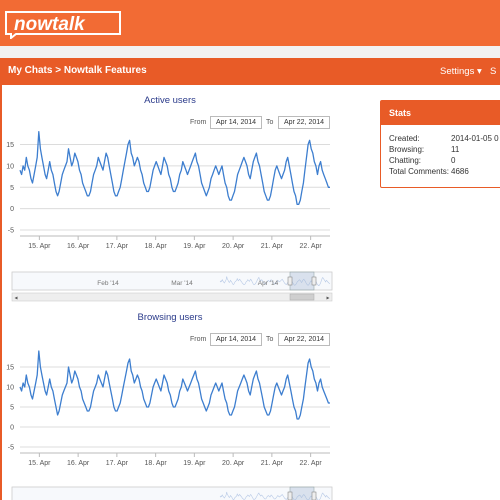  I want to click on top-bar: nowtalk, so click(250, 23).